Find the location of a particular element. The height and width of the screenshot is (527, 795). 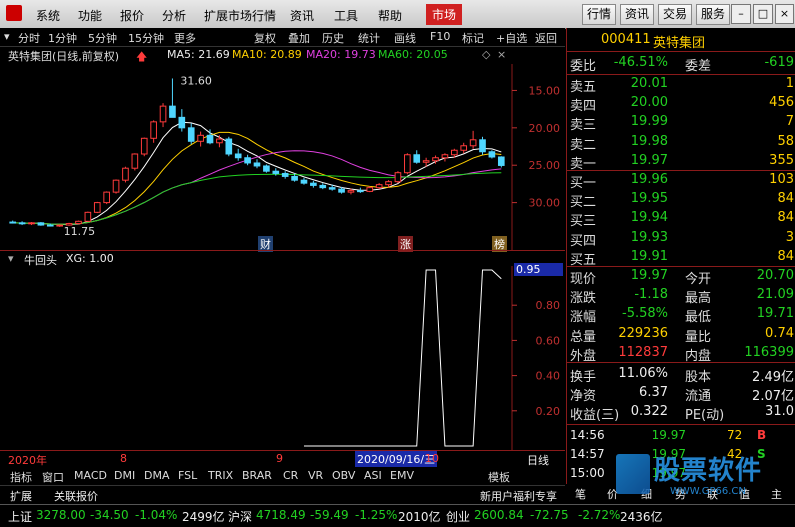

period-more: 更多 is located at coordinates (185, 38).